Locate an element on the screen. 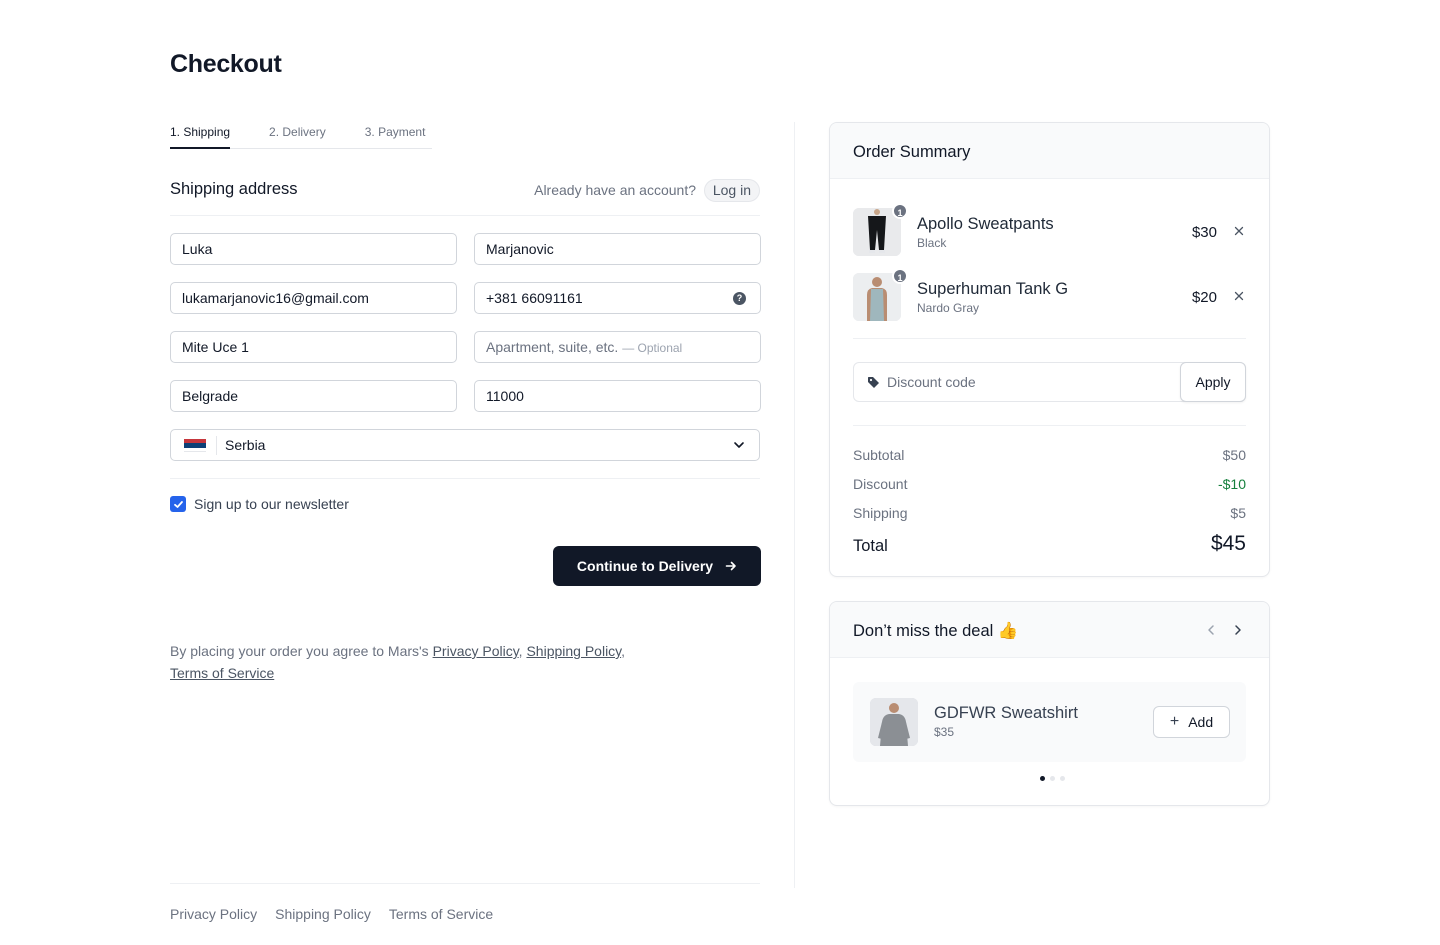 This screenshot has height=945, width=1440. newsletter-checkbox is located at coordinates (178, 504).